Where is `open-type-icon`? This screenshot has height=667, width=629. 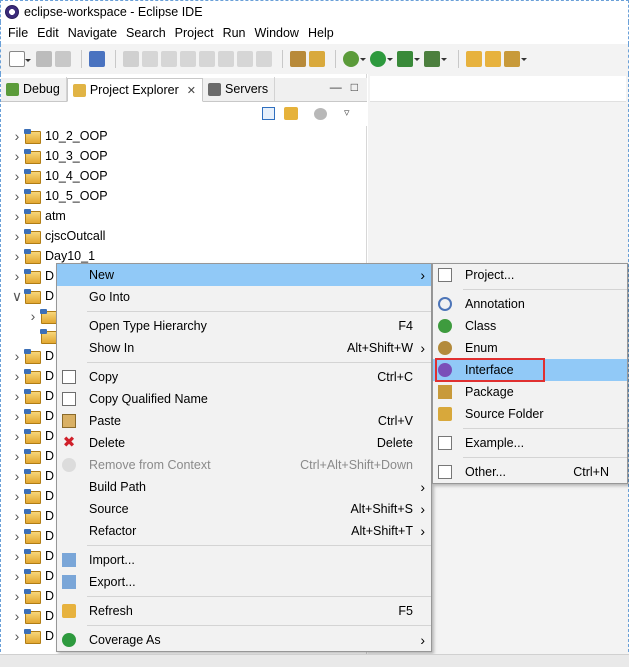
open-type-icon is located at coordinates (515, 59).